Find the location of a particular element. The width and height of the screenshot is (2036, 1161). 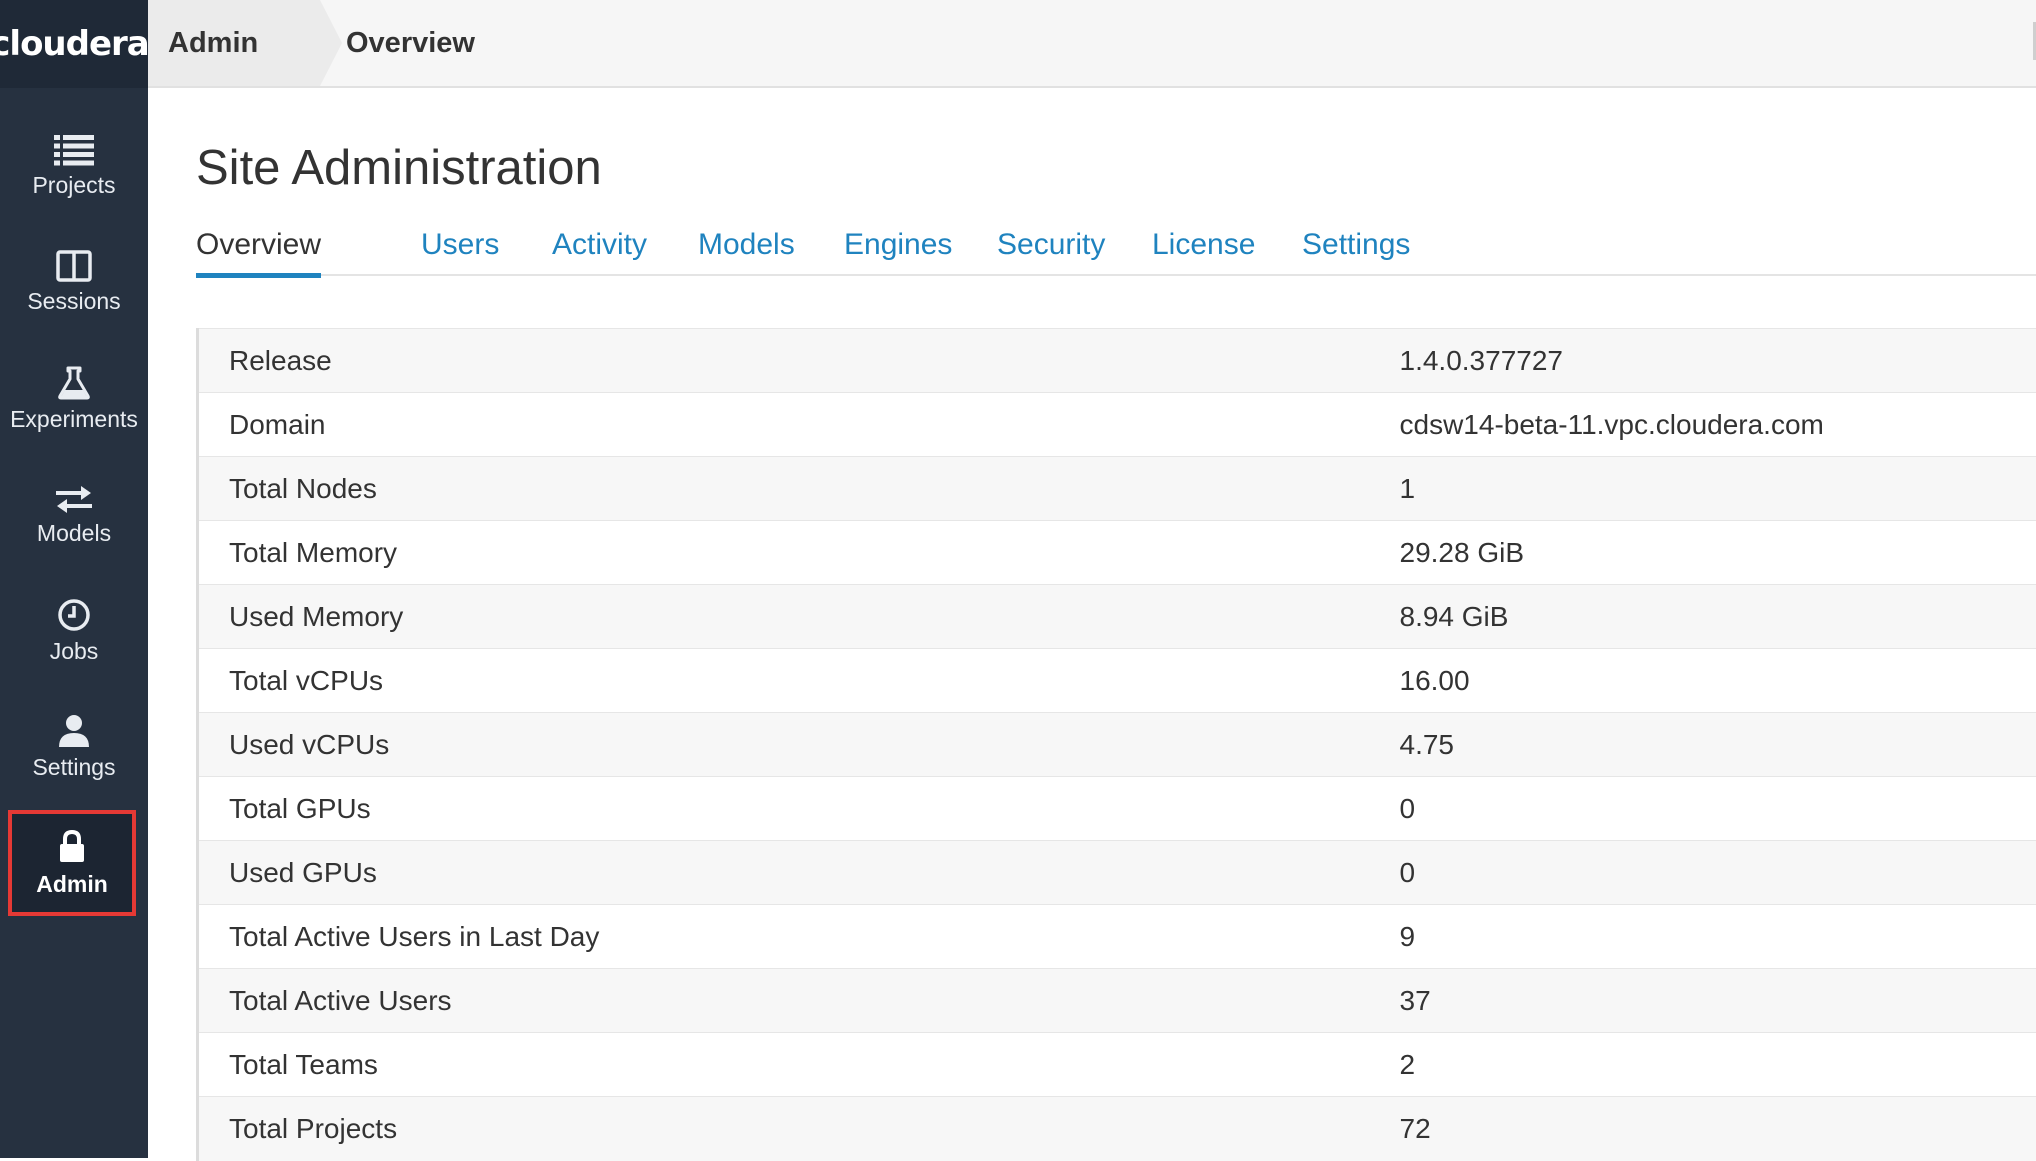

list-icon is located at coordinates (74, 150).